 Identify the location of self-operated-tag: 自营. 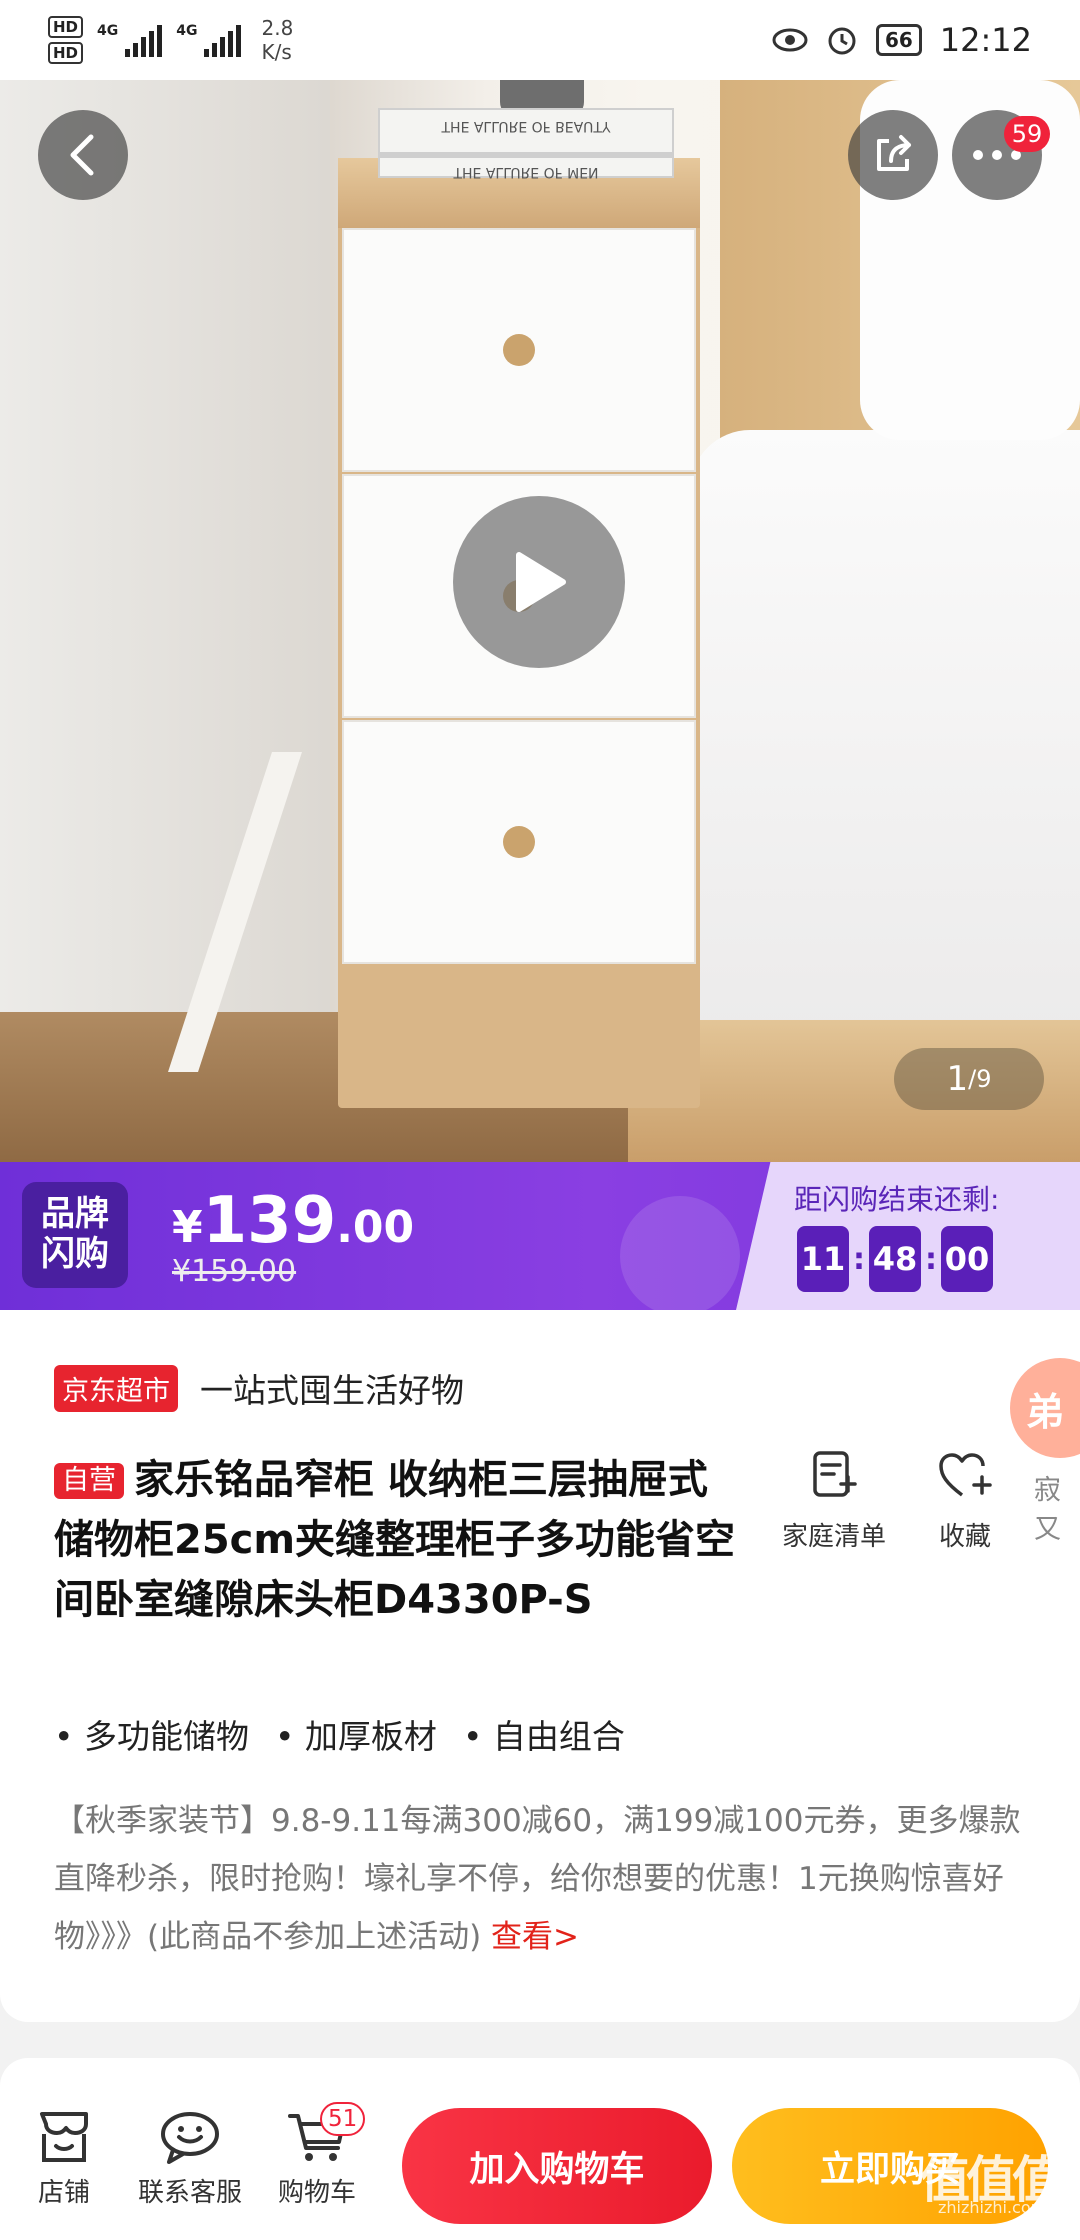
(89, 1481).